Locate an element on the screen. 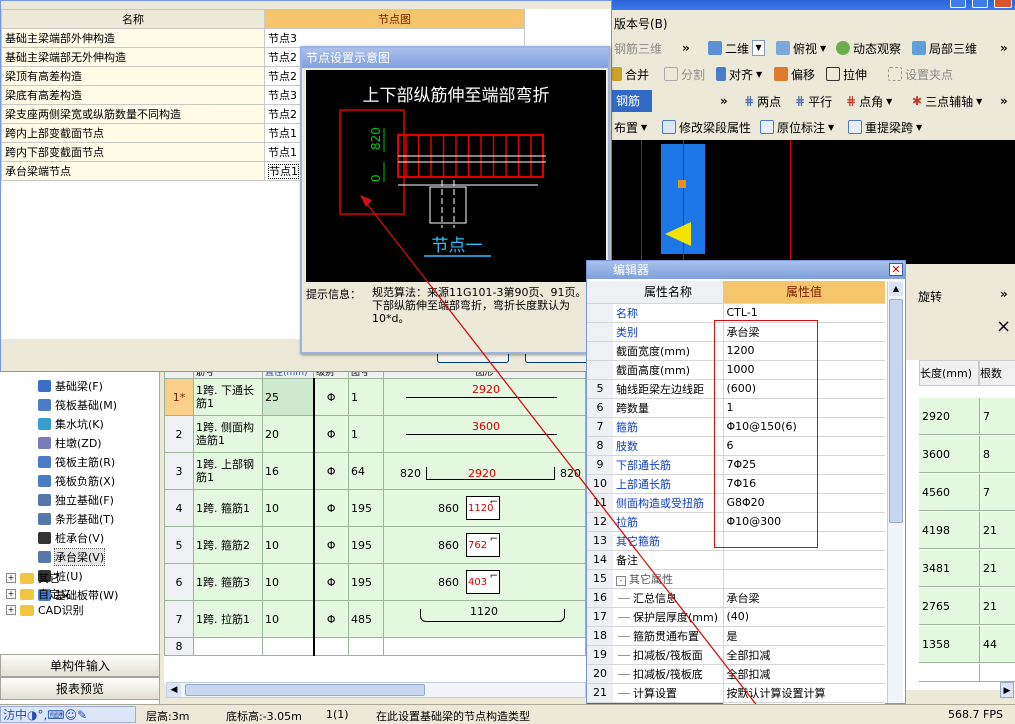 The width and height of the screenshot is (1015, 724). status-floor-height: 层高:3m is located at coordinates (168, 716).